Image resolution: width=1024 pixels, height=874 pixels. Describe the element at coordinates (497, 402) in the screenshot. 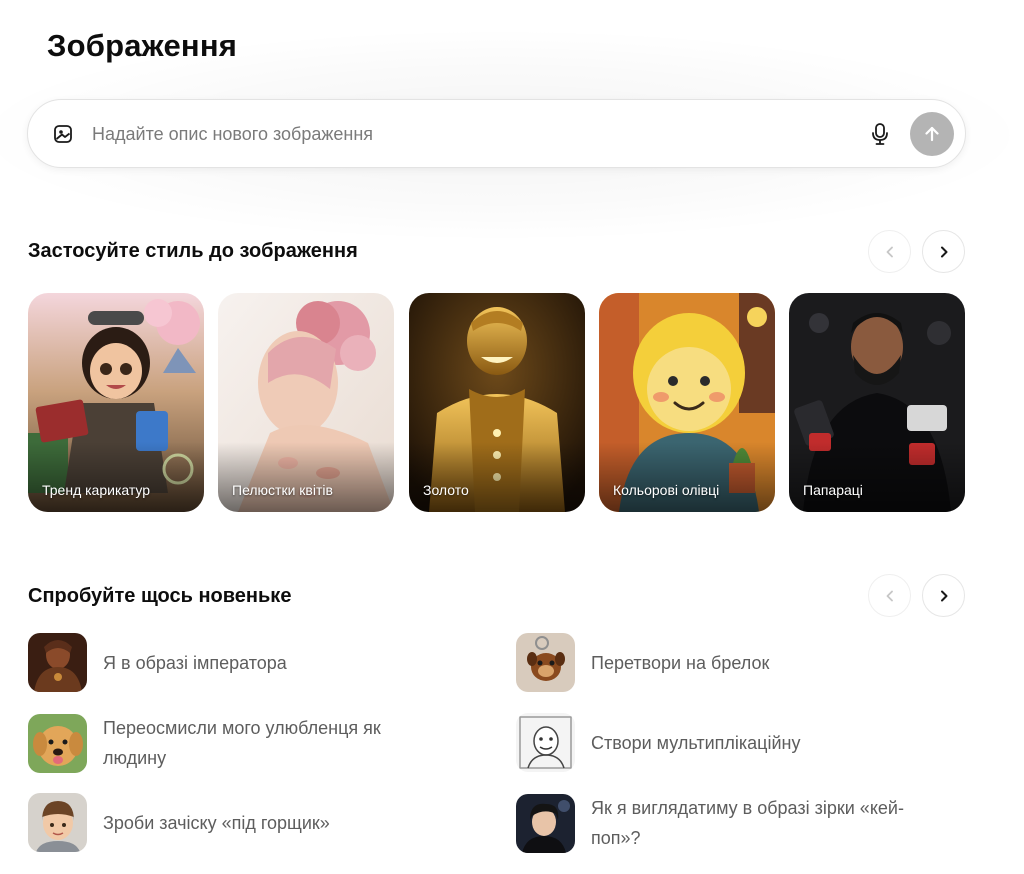

I see `style-card-gold: Золото` at that location.